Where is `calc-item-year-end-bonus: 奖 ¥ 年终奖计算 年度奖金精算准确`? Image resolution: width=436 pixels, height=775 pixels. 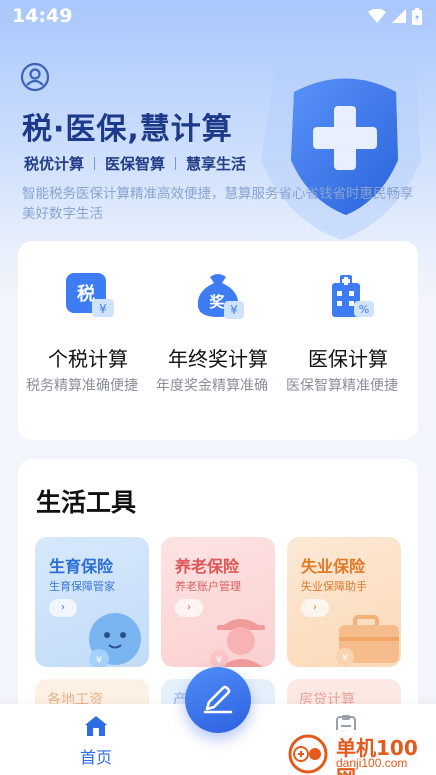
calc-item-year-end-bonus: 奖 ¥ 年终奖计算 年度奖金精算准确 is located at coordinates (218, 340).